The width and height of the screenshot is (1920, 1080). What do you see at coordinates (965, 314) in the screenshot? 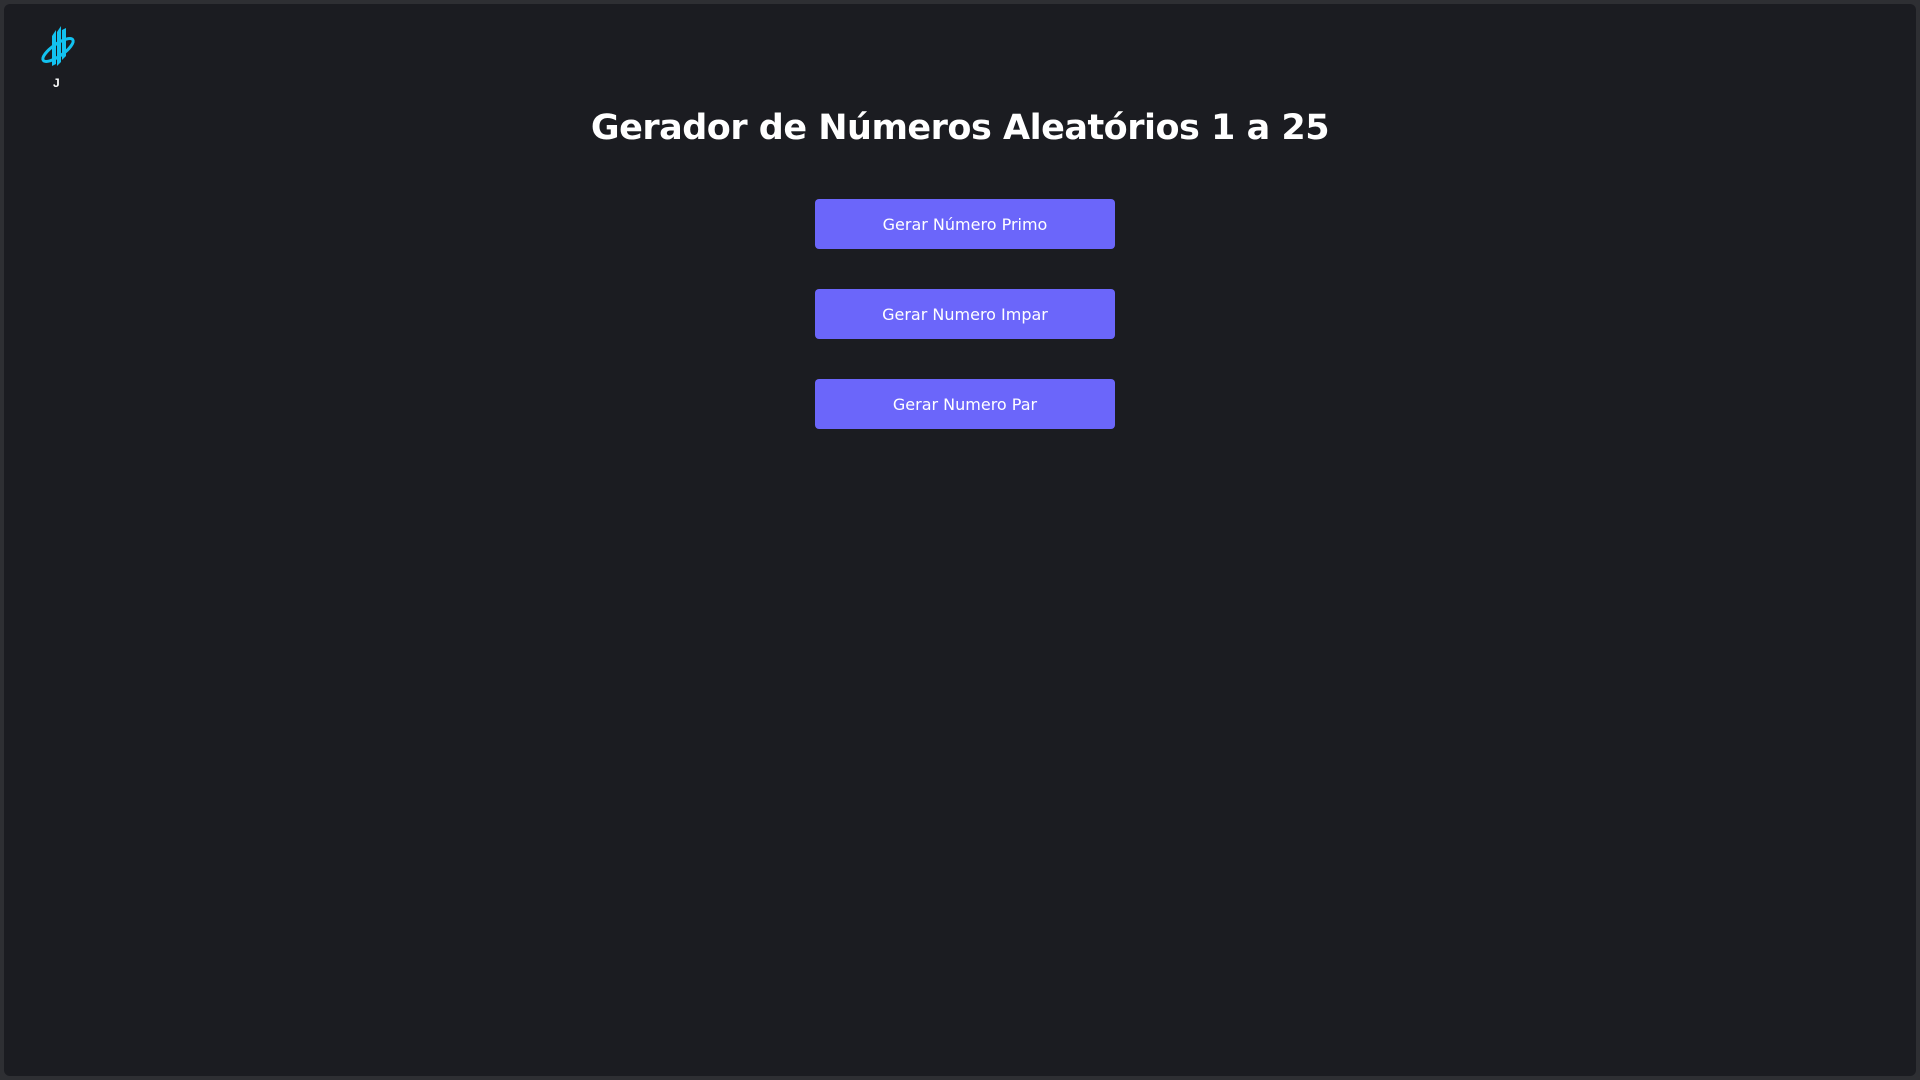
I see `generate-odd-button: Gerar Numero Impar` at bounding box center [965, 314].